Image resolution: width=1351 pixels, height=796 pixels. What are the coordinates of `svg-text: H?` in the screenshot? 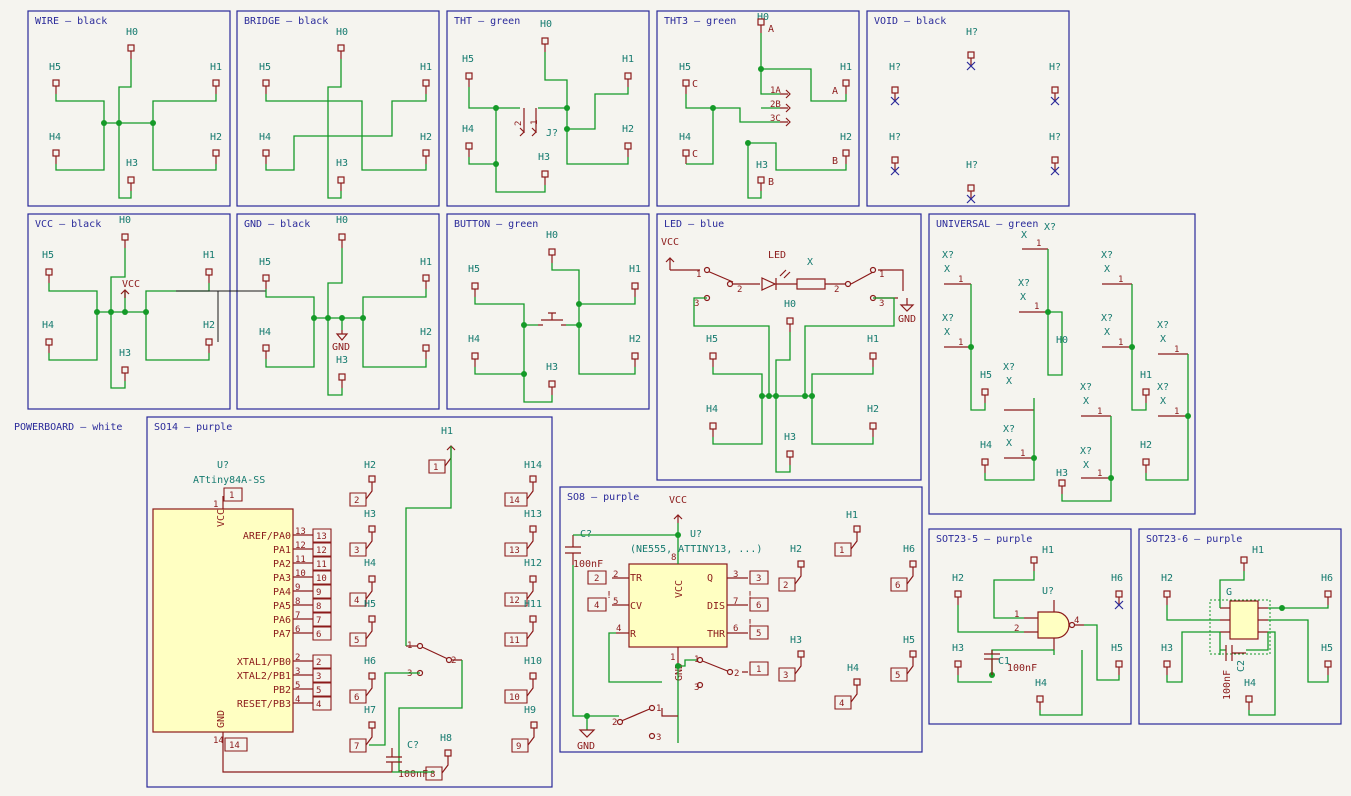 It's located at (972, 32).